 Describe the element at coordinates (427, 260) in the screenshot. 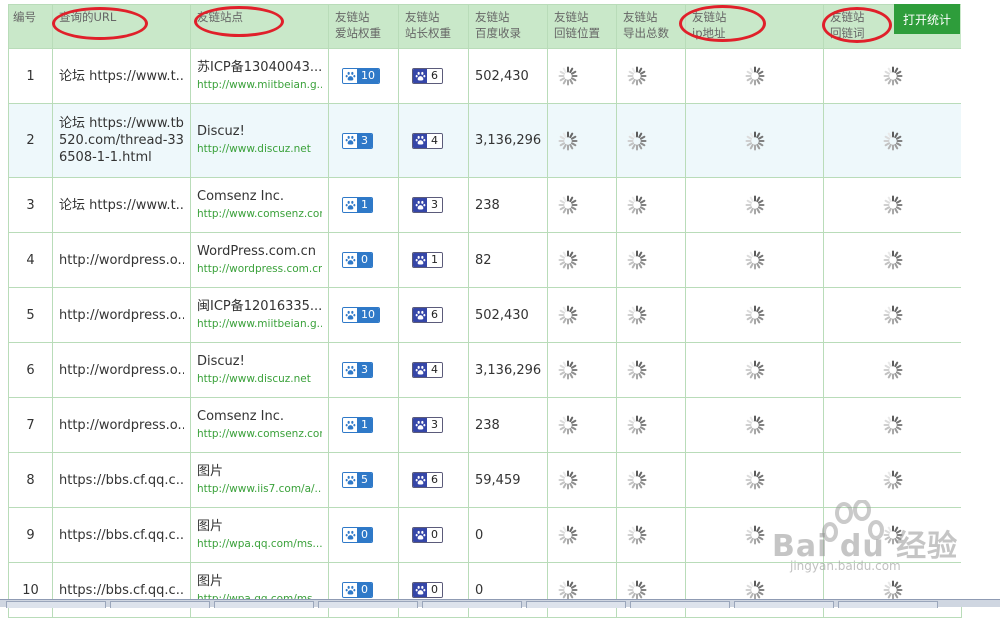

I see `zhanzhang-weight-badge: 1` at that location.